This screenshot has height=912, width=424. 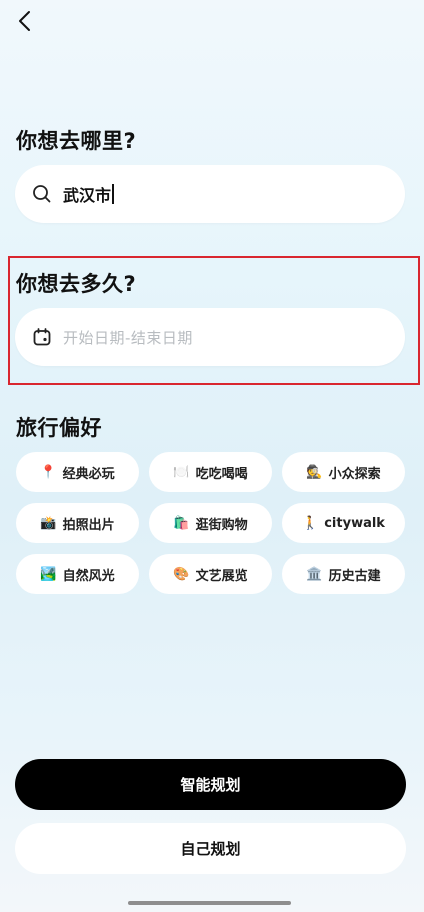 What do you see at coordinates (221, 525) in the screenshot?
I see `chip-label: 逛街购物` at bounding box center [221, 525].